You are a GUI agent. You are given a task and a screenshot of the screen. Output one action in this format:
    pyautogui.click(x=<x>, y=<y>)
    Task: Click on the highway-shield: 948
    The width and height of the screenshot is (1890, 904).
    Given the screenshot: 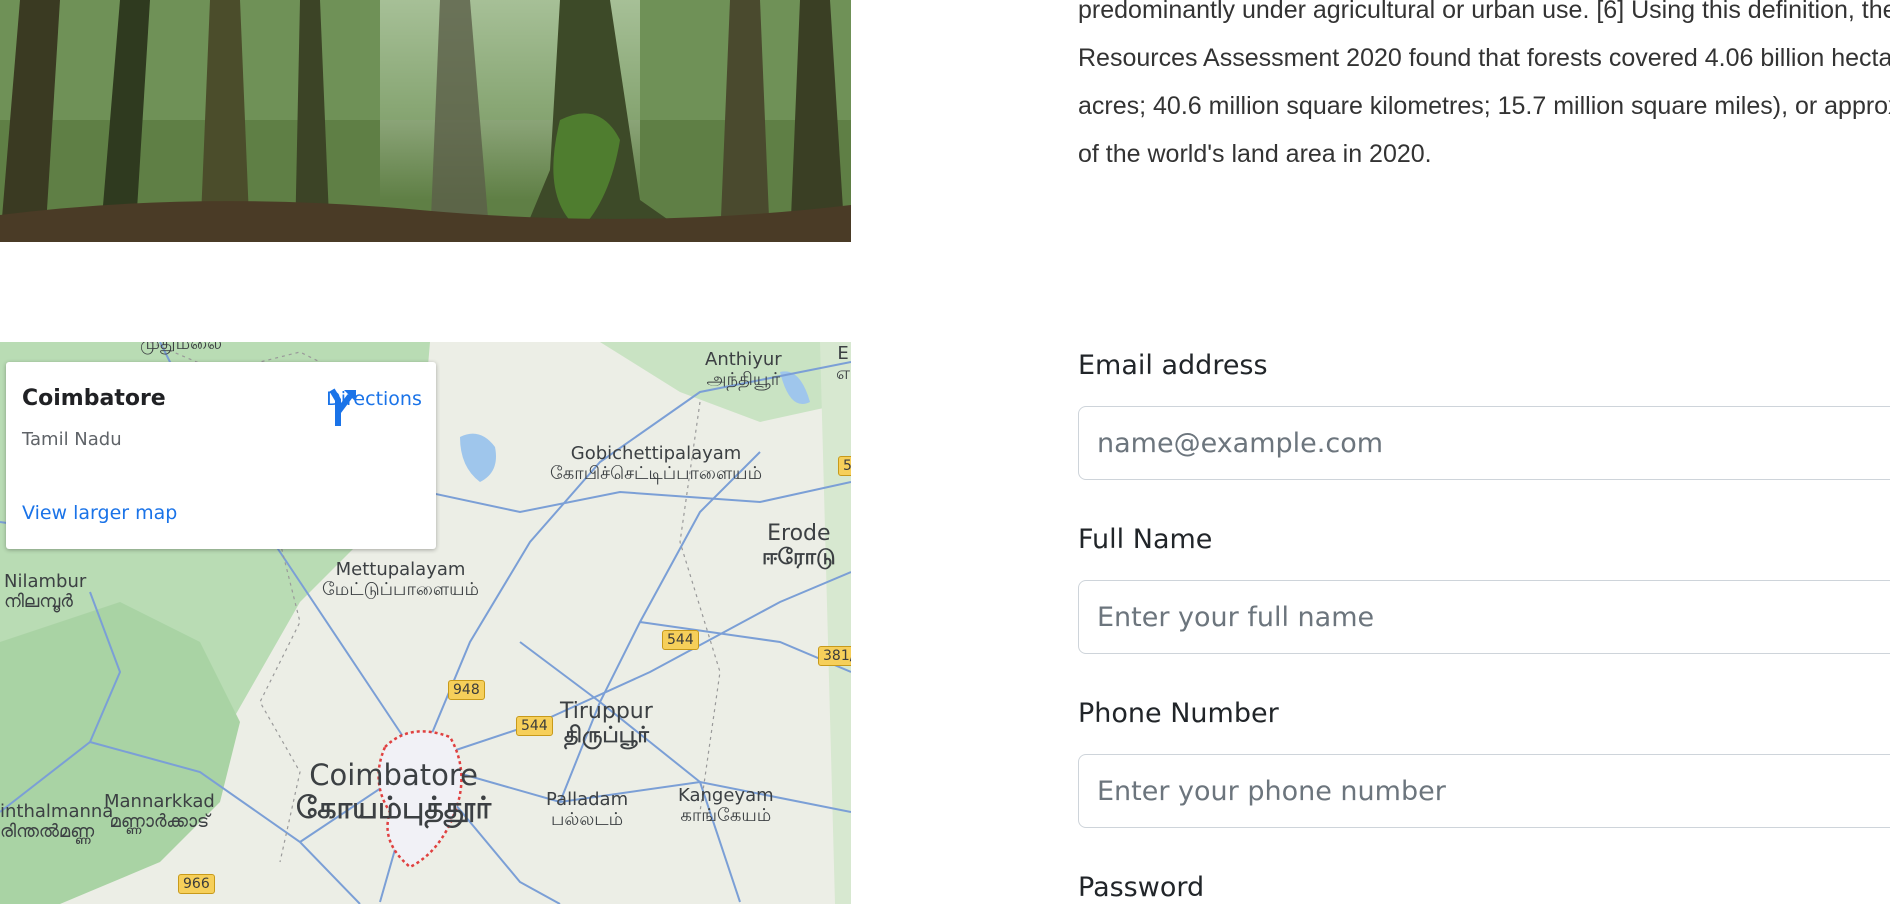 What is the action you would take?
    pyautogui.click(x=466, y=690)
    